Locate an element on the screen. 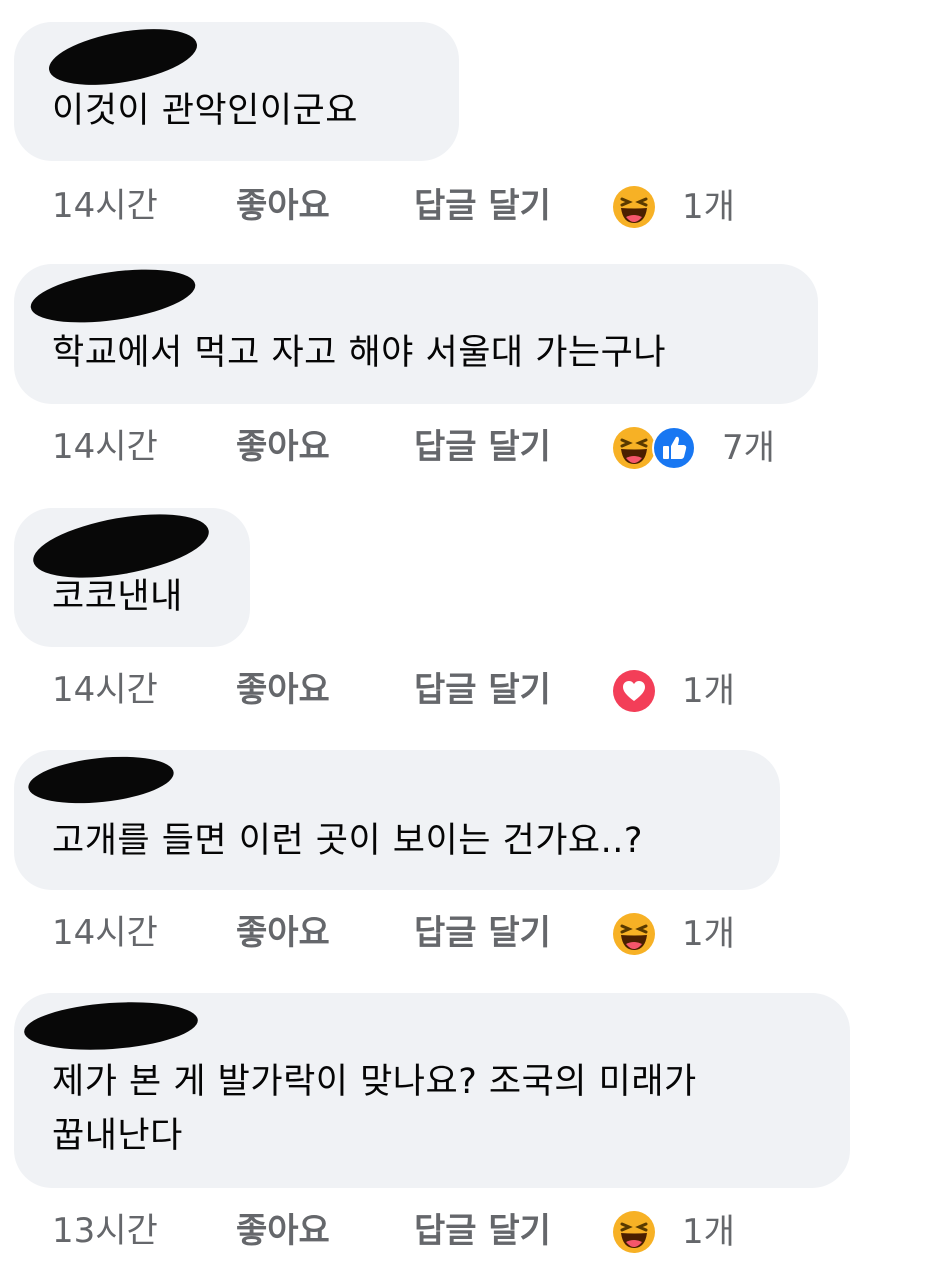 This screenshot has width=943, height=1279. like-reaction-icon is located at coordinates (674, 448).